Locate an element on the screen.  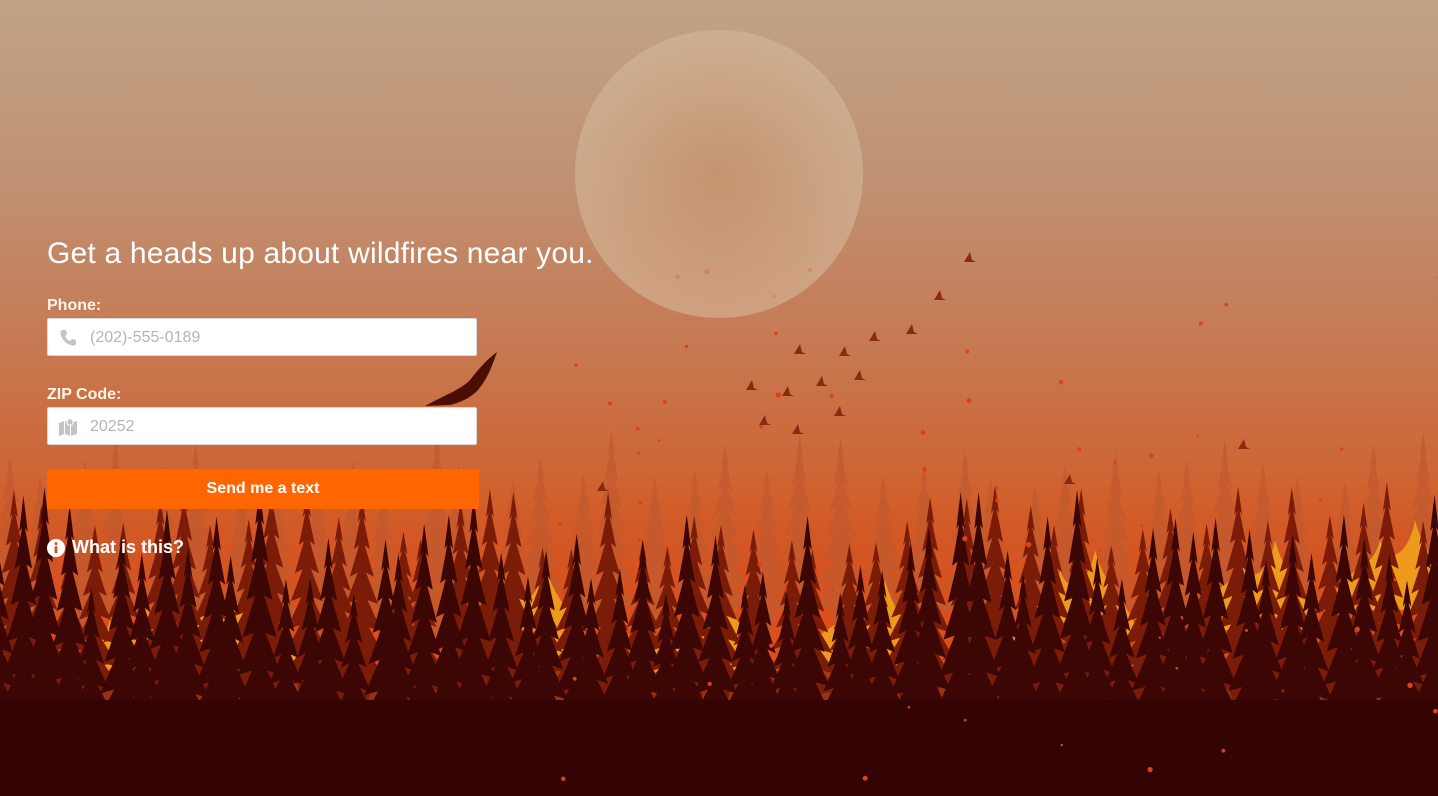
phone-icon is located at coordinates (68, 338).